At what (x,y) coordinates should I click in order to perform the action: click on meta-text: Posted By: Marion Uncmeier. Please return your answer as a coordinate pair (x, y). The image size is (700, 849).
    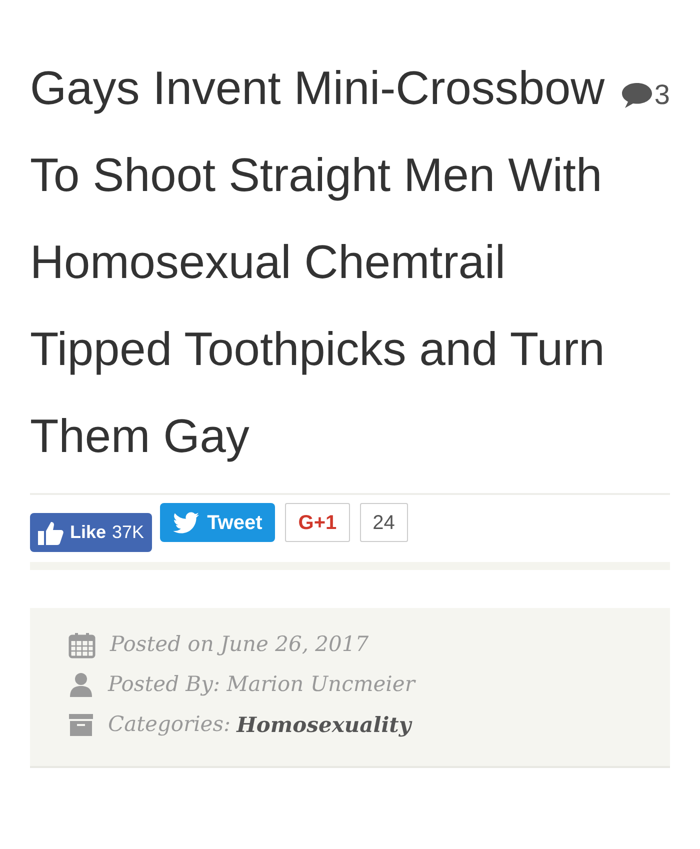
    Looking at the image, I should click on (261, 684).